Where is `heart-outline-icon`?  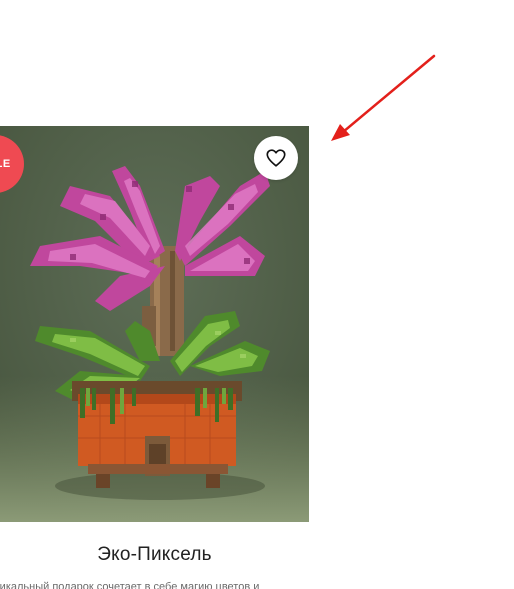
heart-outline-icon is located at coordinates (276, 158).